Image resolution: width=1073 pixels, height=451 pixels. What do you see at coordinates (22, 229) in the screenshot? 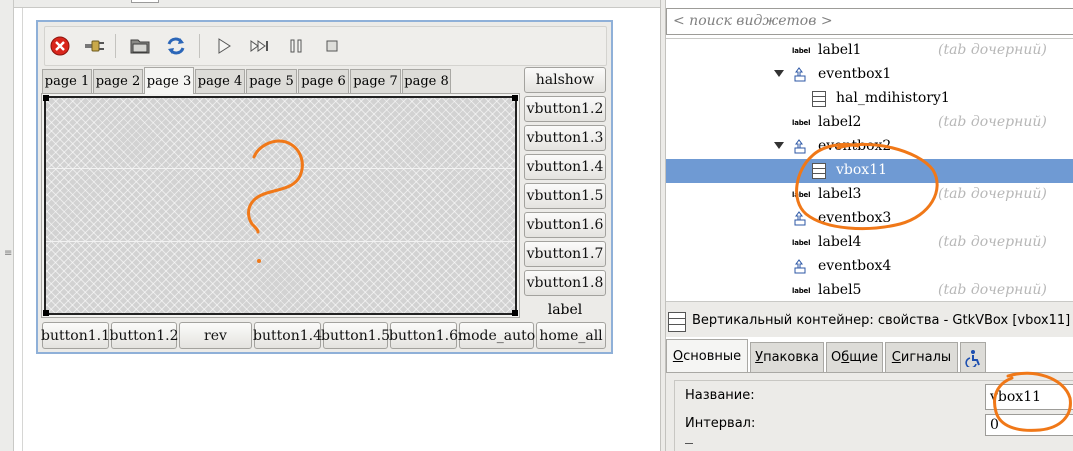
I see `canvas-guide-line` at bounding box center [22, 229].